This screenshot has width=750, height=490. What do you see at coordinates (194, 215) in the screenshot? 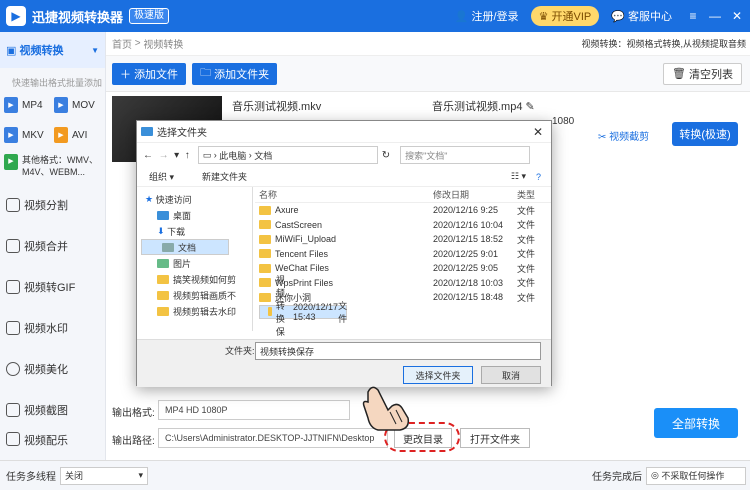
I see `tree-item-desktop: 桌面` at bounding box center [194, 215].